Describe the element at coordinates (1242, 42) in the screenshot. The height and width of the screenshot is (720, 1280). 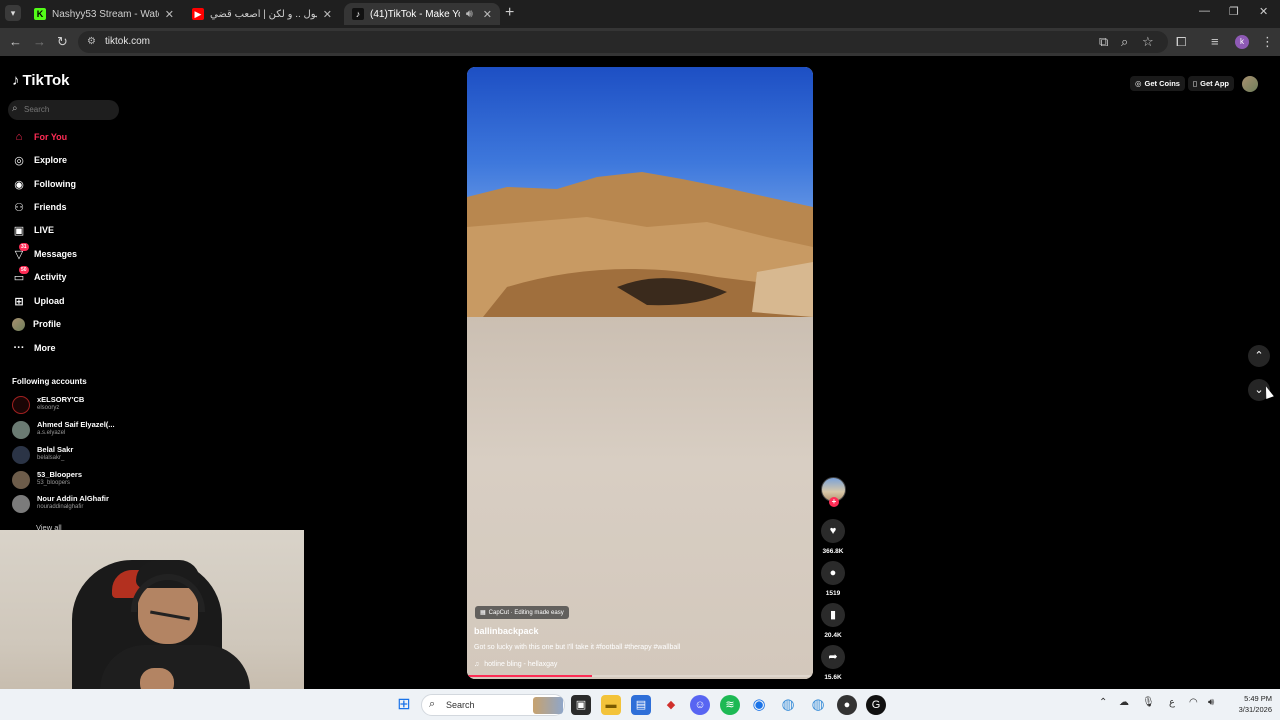
I see `browser-profile-avatar: k` at that location.